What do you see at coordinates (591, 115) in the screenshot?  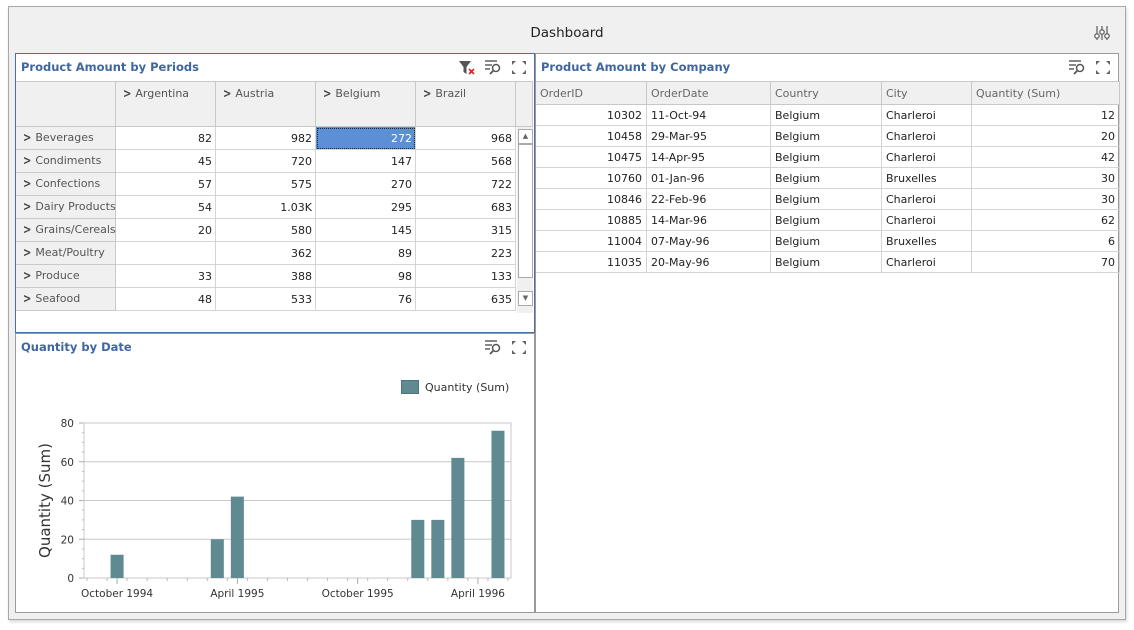 I see `grid-cell: 10302` at bounding box center [591, 115].